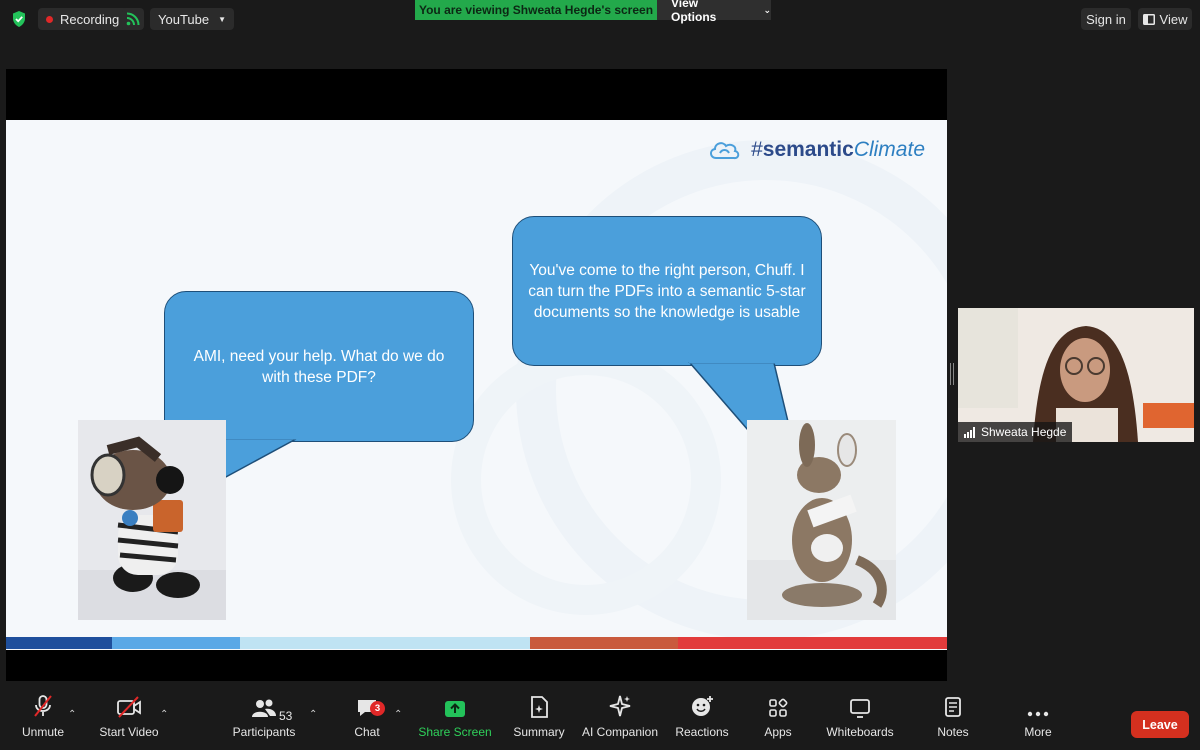 This screenshot has width=1200, height=750. Describe the element at coordinates (90, 19) in the screenshot. I see `recording-label: Recording` at that location.